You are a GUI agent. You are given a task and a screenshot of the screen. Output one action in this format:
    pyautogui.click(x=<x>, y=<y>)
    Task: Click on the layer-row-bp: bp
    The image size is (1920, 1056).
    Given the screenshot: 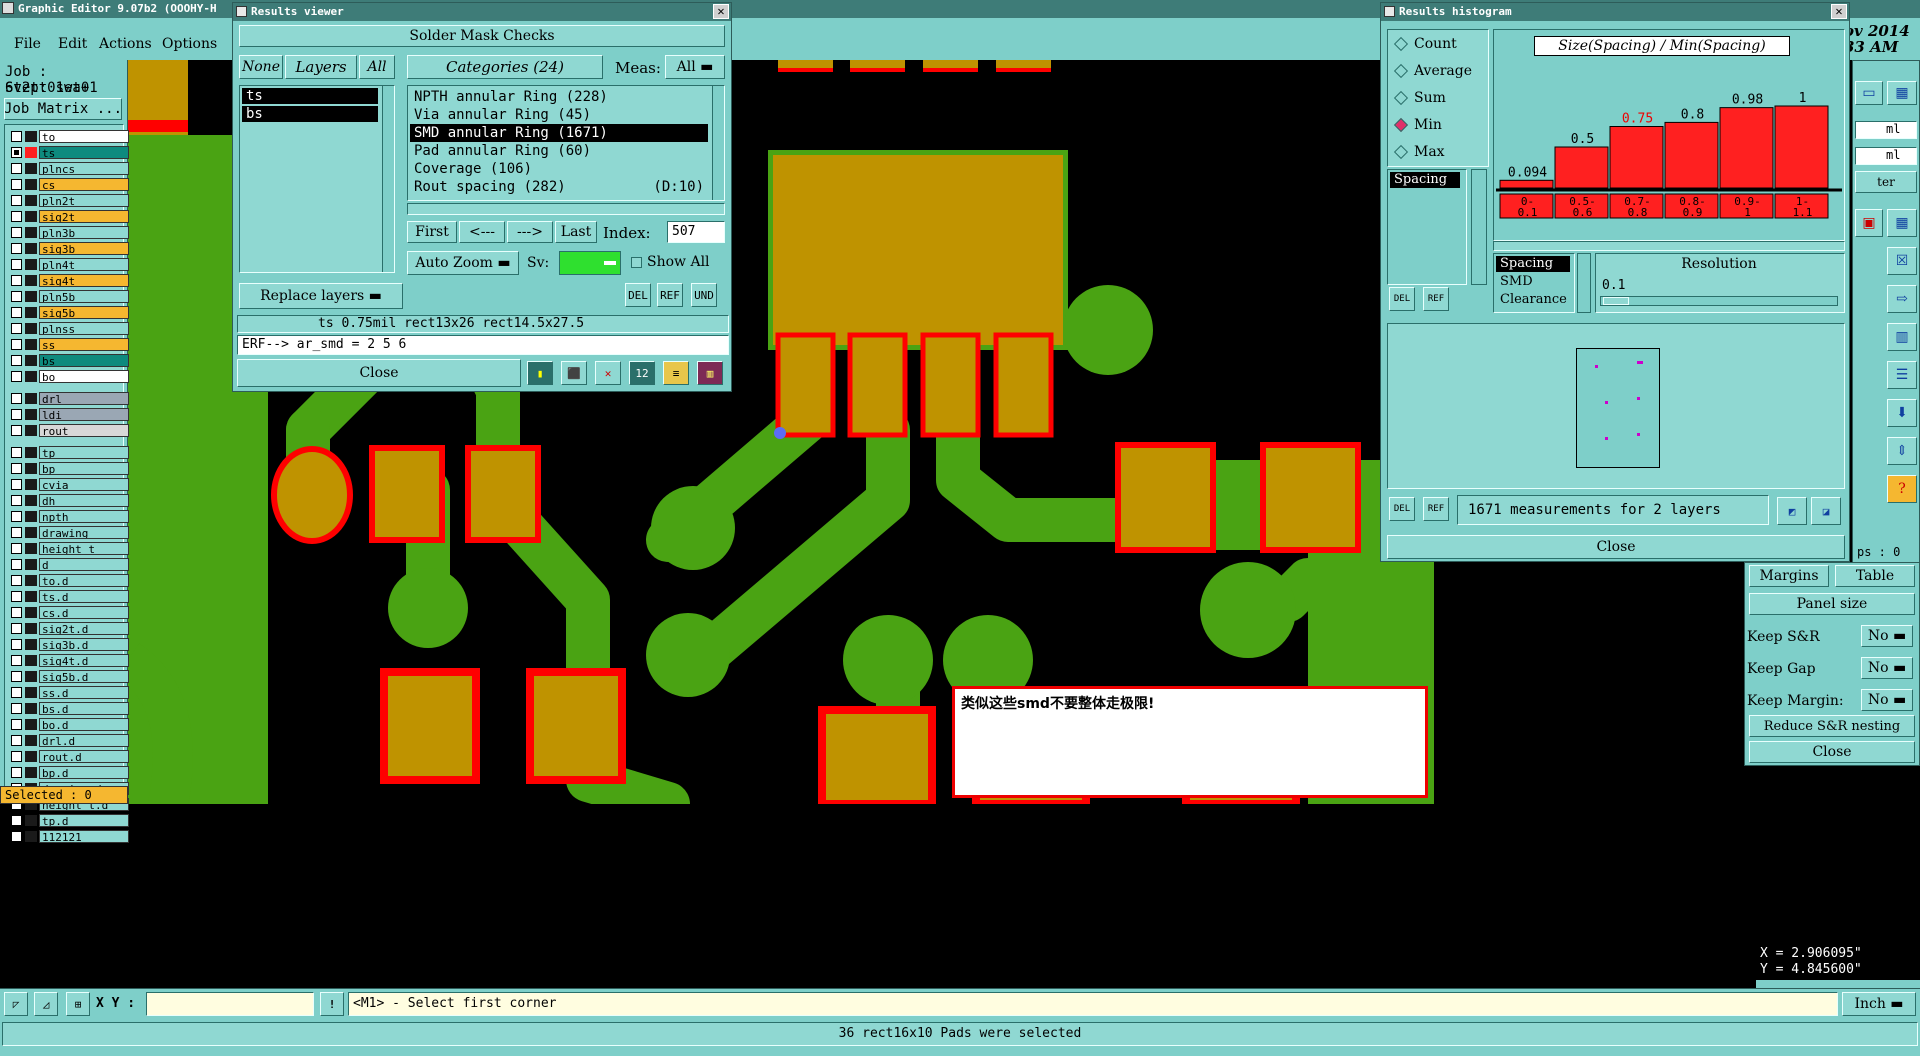 What is the action you would take?
    pyautogui.click(x=70, y=468)
    